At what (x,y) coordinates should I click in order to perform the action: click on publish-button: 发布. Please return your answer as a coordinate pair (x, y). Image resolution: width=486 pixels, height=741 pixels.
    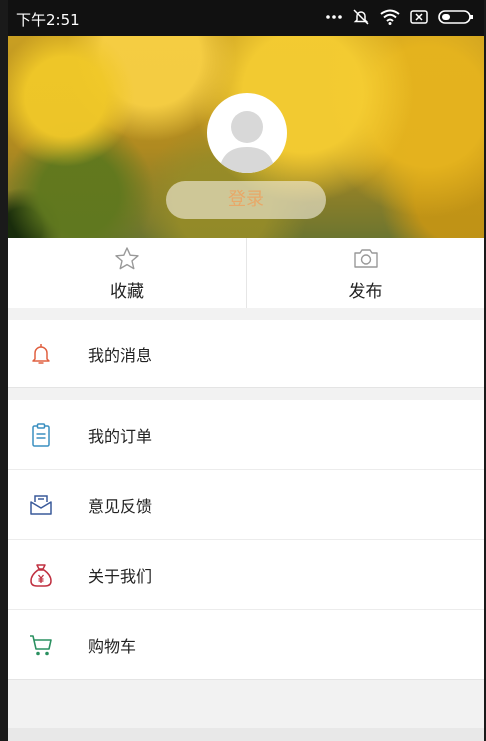
    Looking at the image, I should click on (365, 273).